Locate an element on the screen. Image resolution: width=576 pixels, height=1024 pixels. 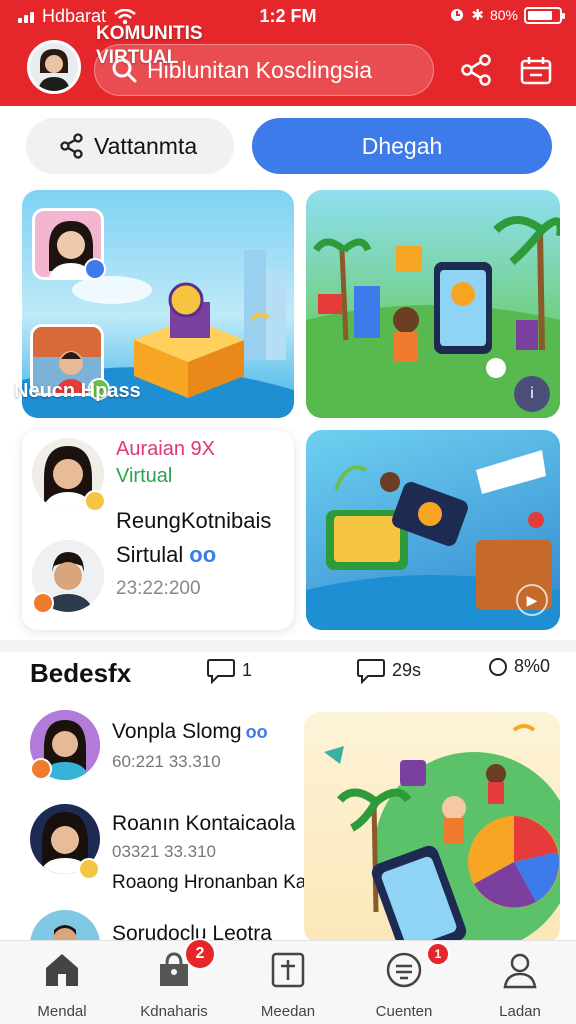
nav-item-media: Meedan is located at coordinates (288, 985).